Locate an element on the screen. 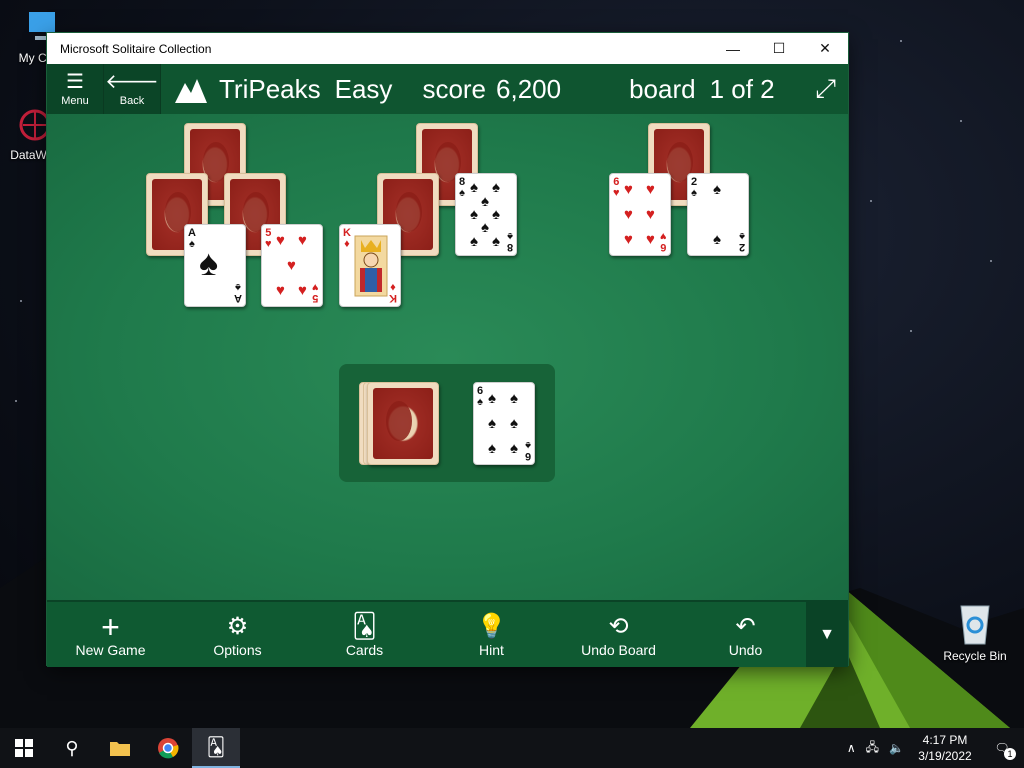  waste-card-six-spades: 6 ♠ ♠ ♠ ♠ ♠ ♠ ♠ 6 ♠ is located at coordinates (504, 423).